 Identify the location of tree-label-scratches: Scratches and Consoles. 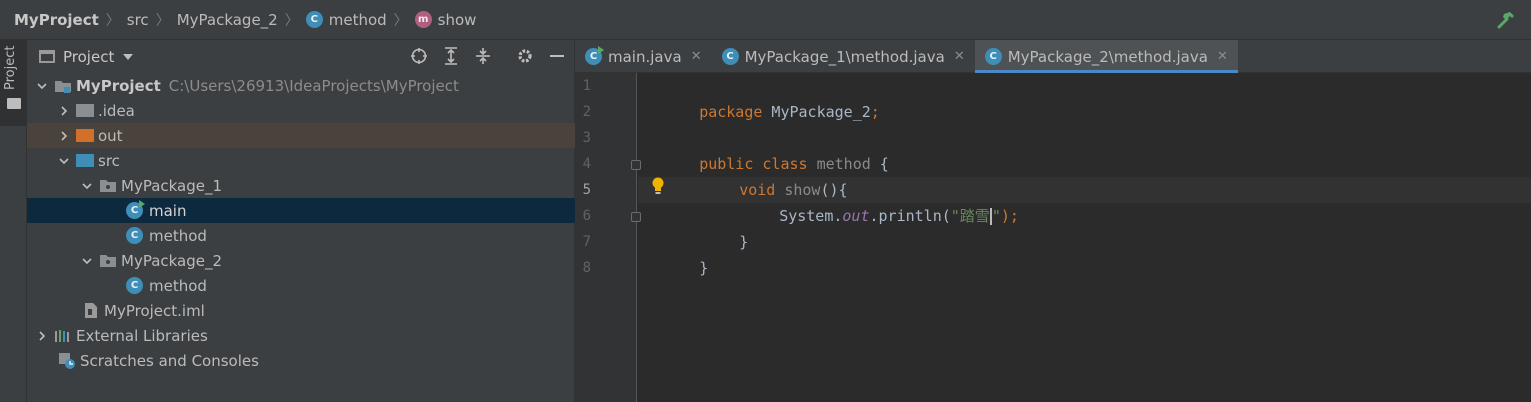
(169, 360).